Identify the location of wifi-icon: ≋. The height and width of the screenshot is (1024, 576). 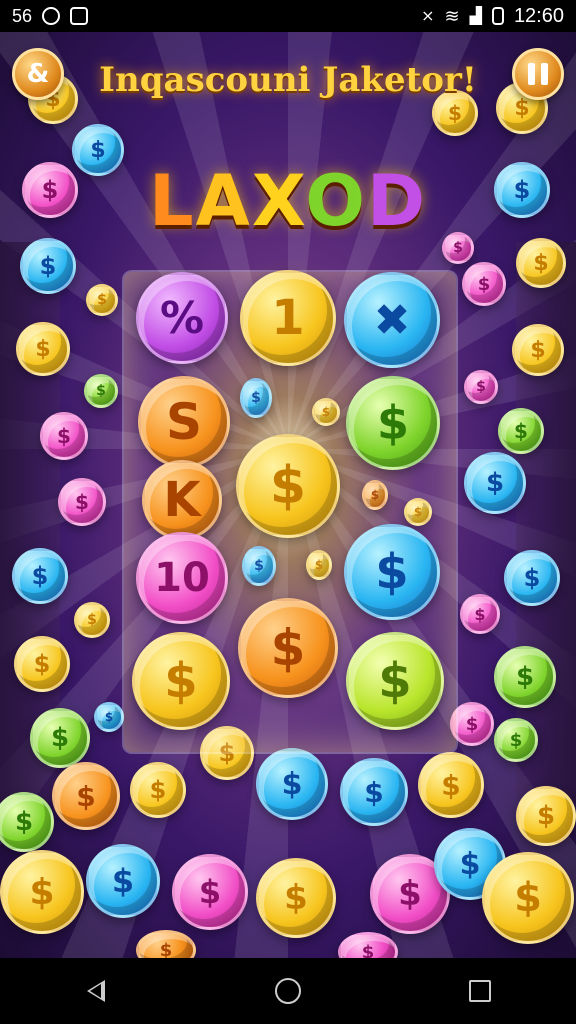
(452, 15).